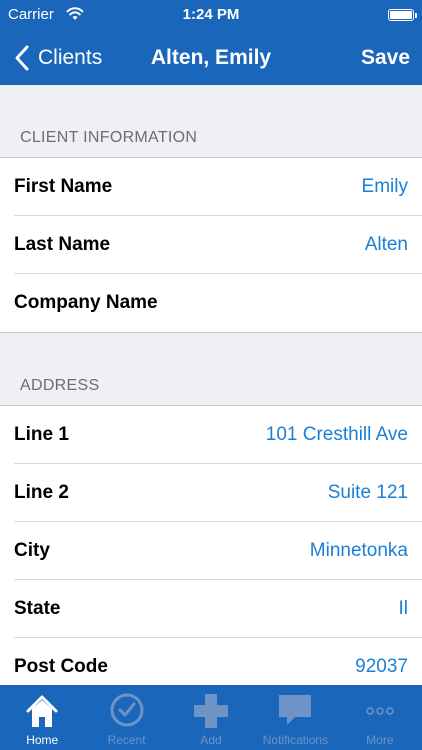  What do you see at coordinates (401, 15) in the screenshot?
I see `battery-icon` at bounding box center [401, 15].